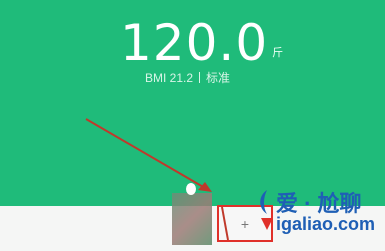  What do you see at coordinates (205, 187) in the screenshot?
I see `arrow-head` at bounding box center [205, 187].